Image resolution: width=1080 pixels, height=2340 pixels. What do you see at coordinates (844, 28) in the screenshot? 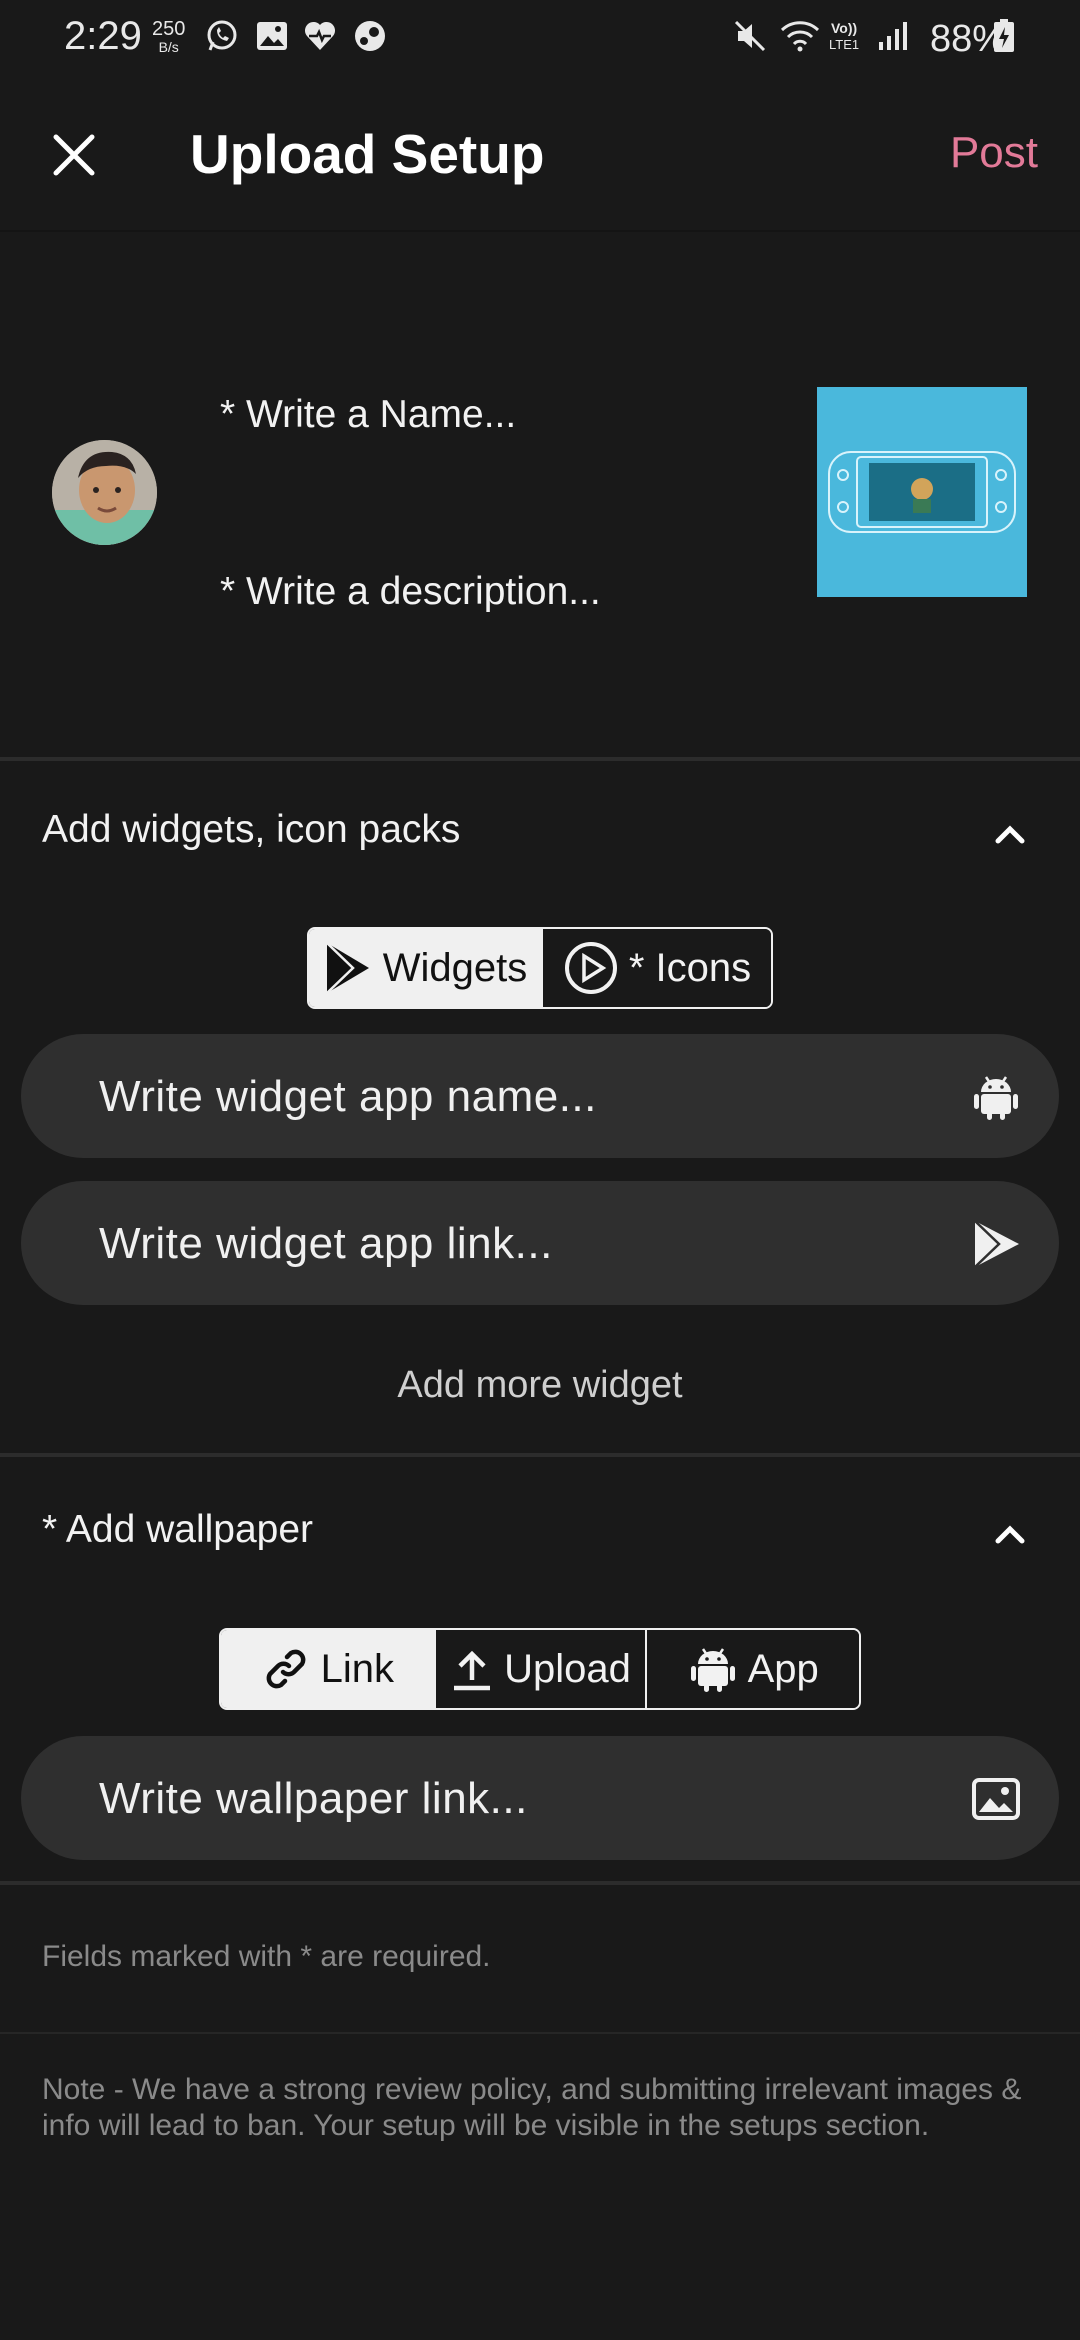
I see `svg-text: Vo))` at bounding box center [844, 28].